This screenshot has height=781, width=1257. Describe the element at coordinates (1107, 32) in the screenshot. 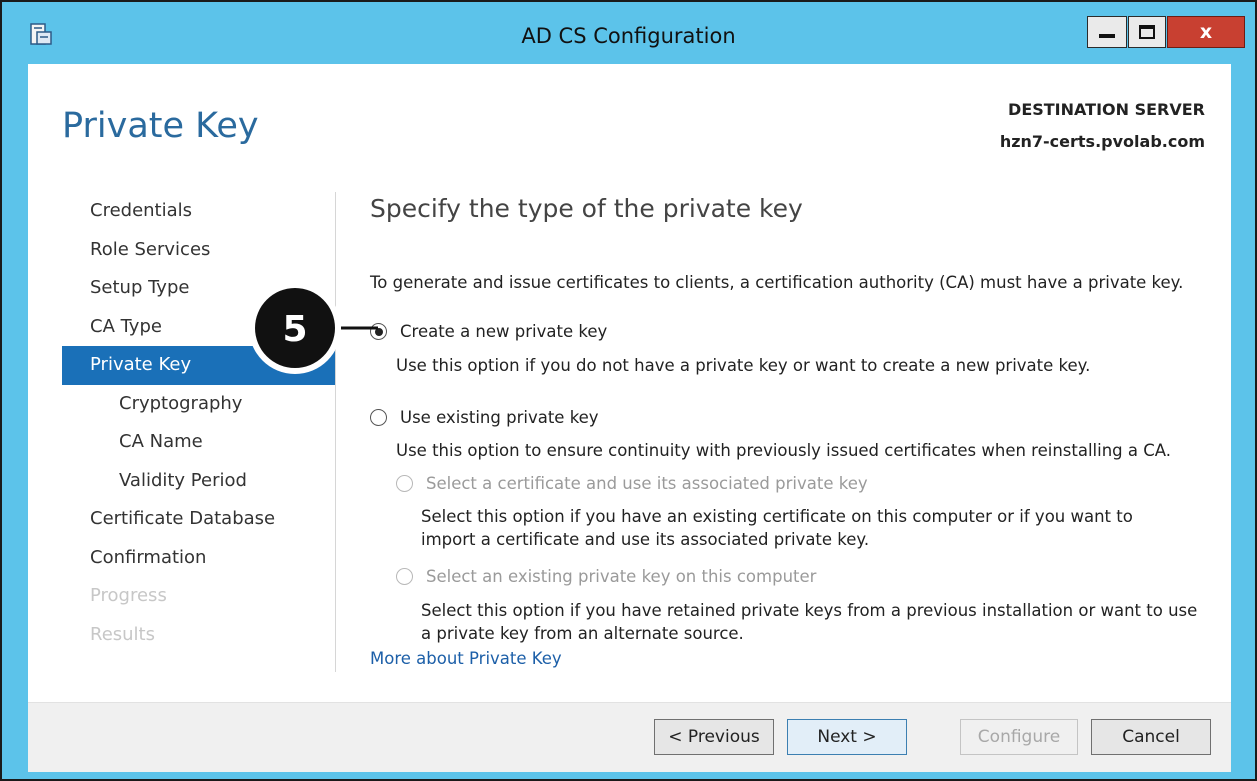

I see `minimize-button` at that location.